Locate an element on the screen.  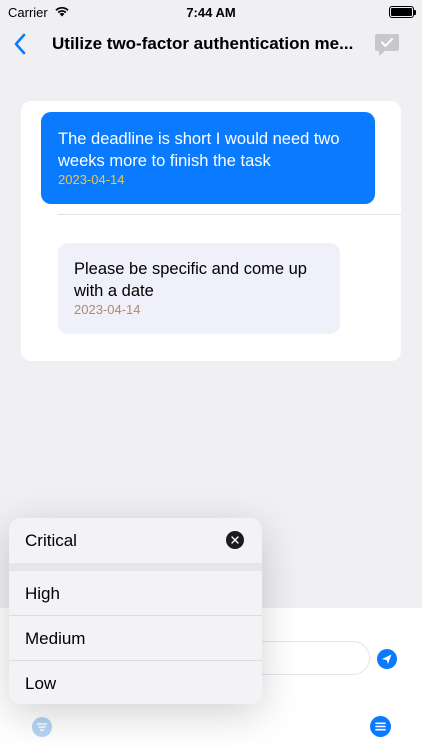
menu-icon is located at coordinates (380, 726).